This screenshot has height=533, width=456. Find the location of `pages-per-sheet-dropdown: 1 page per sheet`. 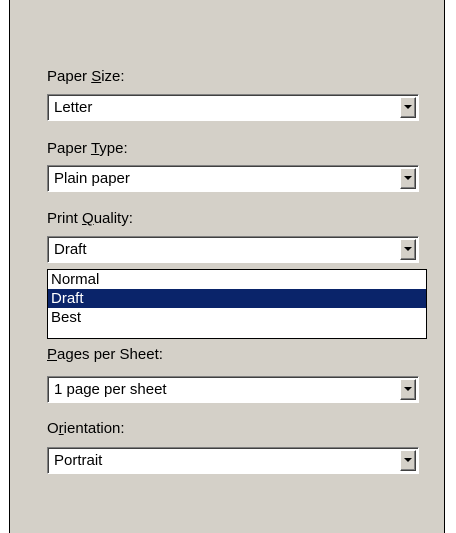

pages-per-sheet-dropdown: 1 page per sheet is located at coordinates (233, 389).